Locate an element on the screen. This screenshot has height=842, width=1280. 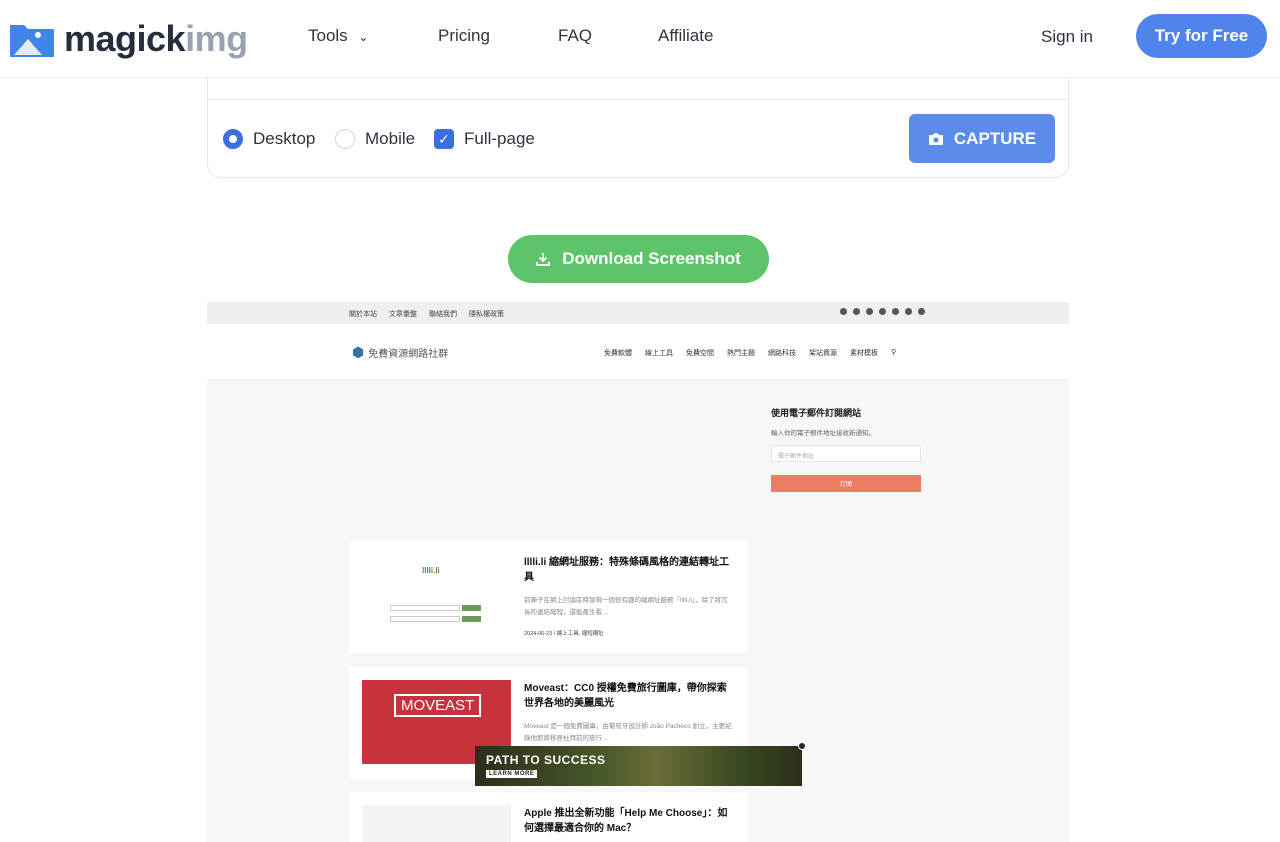
nav-affiliate: Affiliate is located at coordinates (685, 36).